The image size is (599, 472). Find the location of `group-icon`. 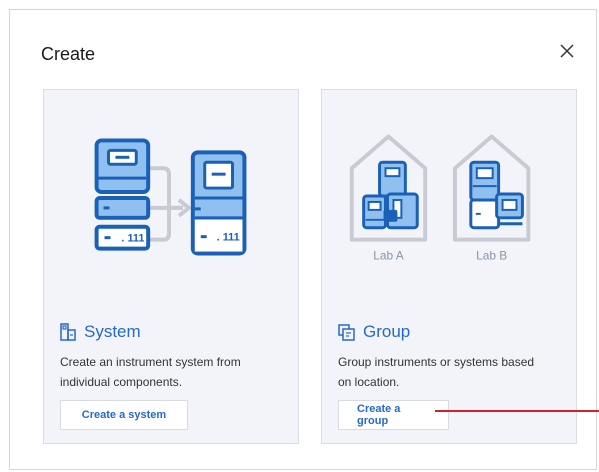

group-icon is located at coordinates (346, 332).